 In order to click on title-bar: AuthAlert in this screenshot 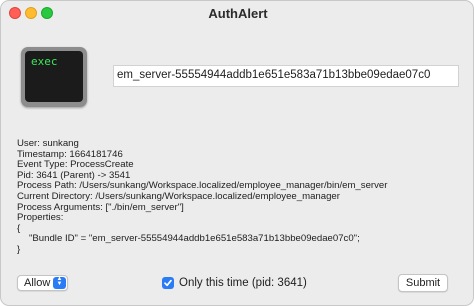, I will do `click(237, 14)`.